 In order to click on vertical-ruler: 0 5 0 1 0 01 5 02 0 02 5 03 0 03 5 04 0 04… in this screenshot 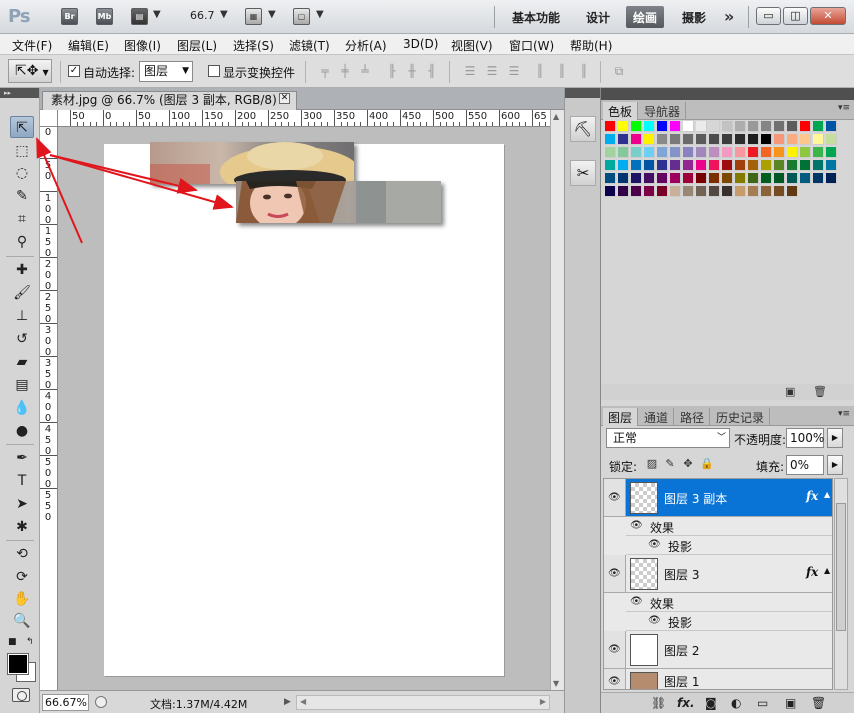, I will do `click(49, 408)`.